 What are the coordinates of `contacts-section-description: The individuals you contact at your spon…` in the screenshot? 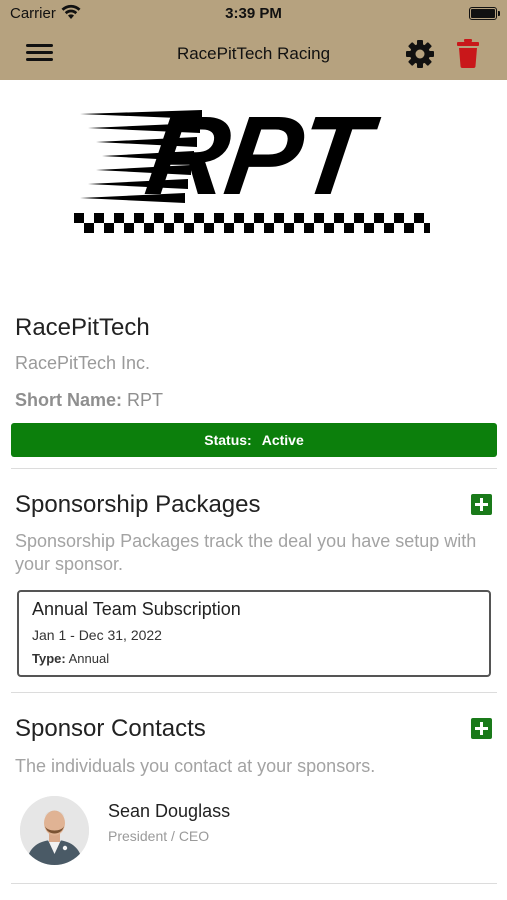 It's located at (195, 766).